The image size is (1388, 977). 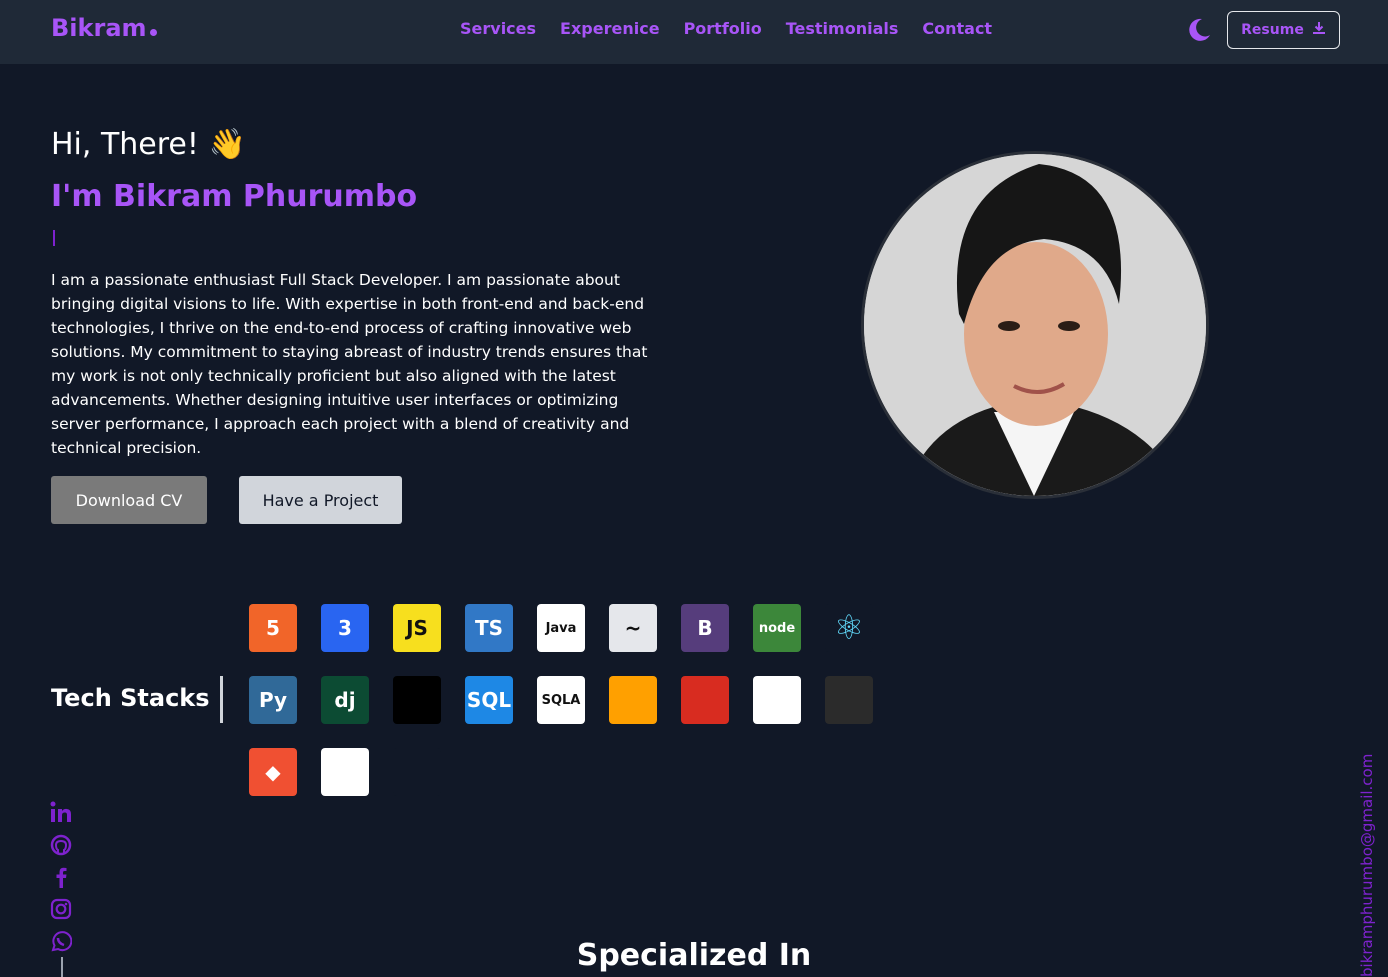 I want to click on typing-cursor, so click(x=54, y=238).